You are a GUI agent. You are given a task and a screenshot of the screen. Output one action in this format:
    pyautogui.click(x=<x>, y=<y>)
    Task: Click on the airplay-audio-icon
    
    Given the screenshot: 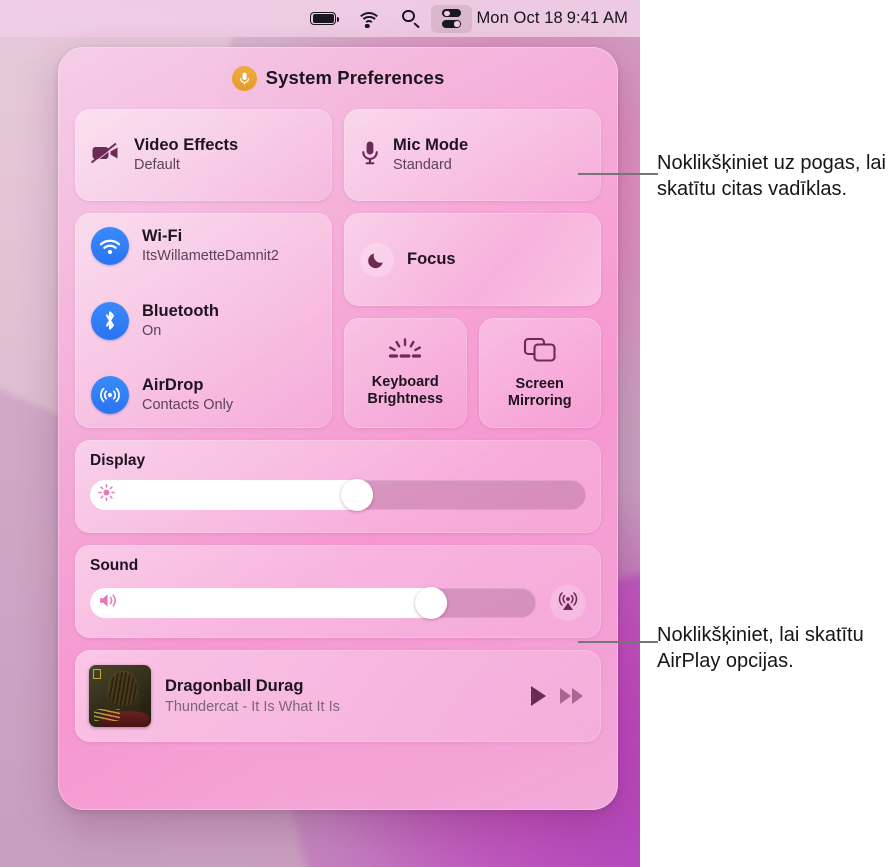 What is the action you would take?
    pyautogui.click(x=568, y=603)
    